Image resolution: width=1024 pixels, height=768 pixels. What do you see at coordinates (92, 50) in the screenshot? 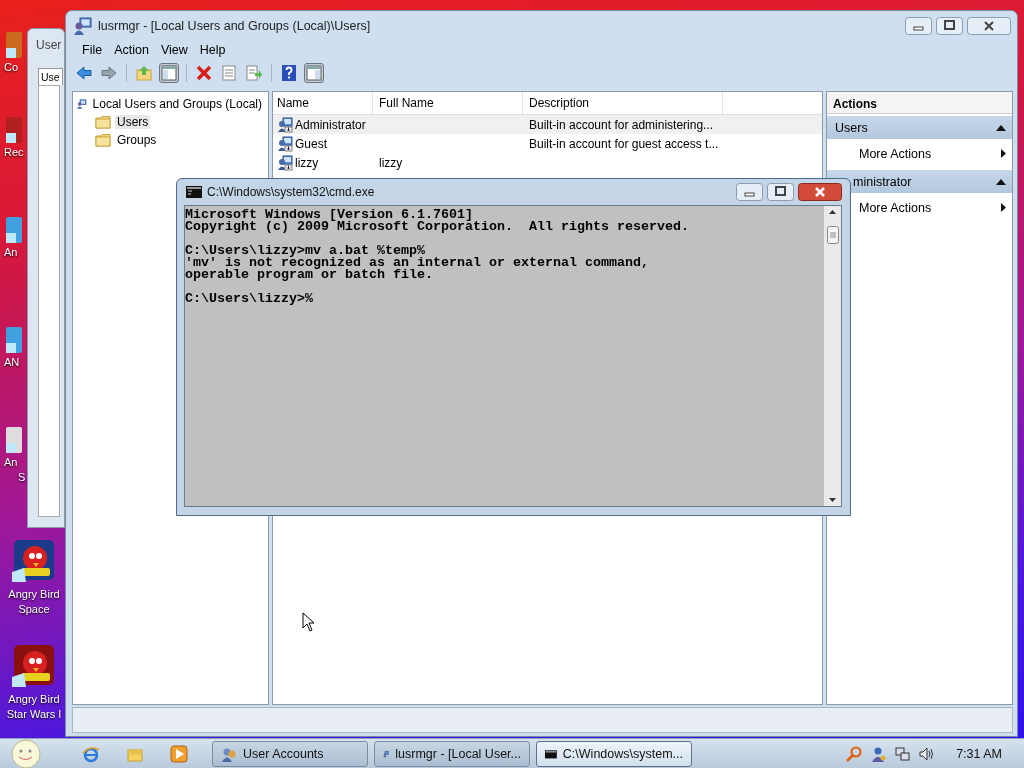
I see `menu-item: File` at bounding box center [92, 50].